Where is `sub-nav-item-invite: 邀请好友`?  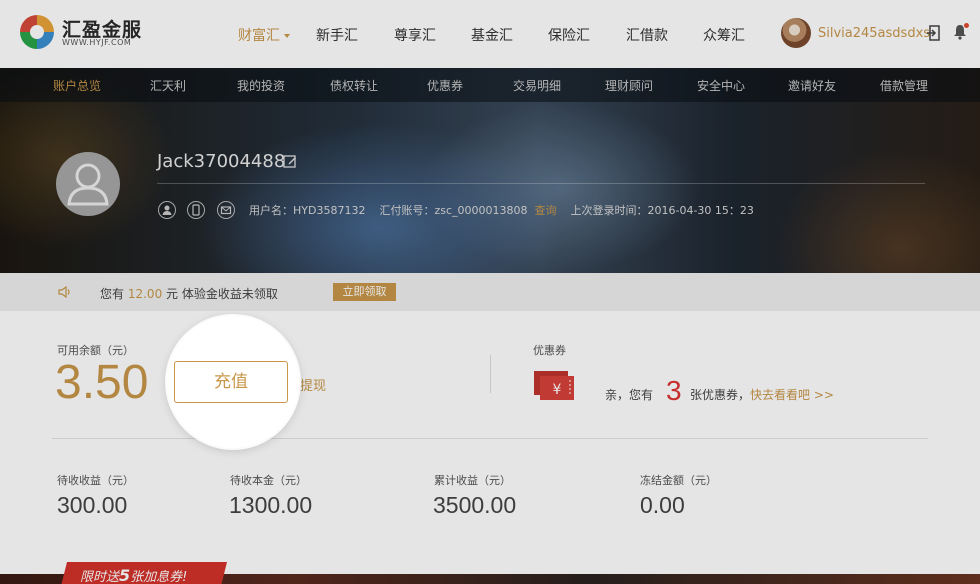 sub-nav-item-invite: 邀请好友 is located at coordinates (812, 85).